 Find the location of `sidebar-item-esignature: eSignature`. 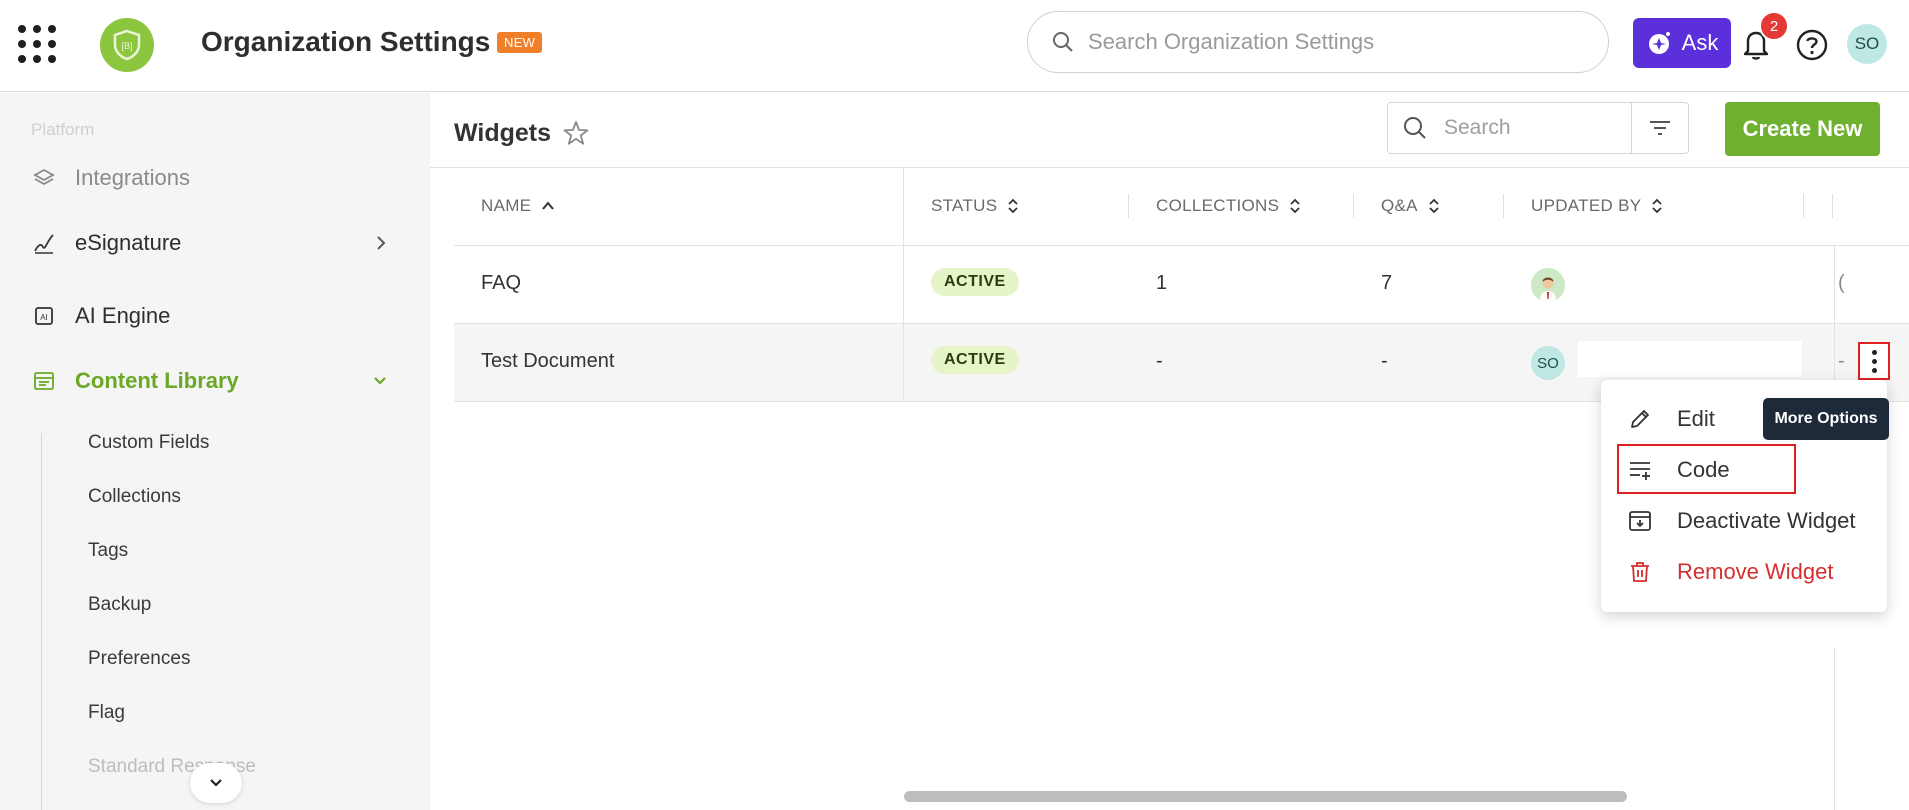

sidebar-item-esignature: eSignature is located at coordinates (211, 243).